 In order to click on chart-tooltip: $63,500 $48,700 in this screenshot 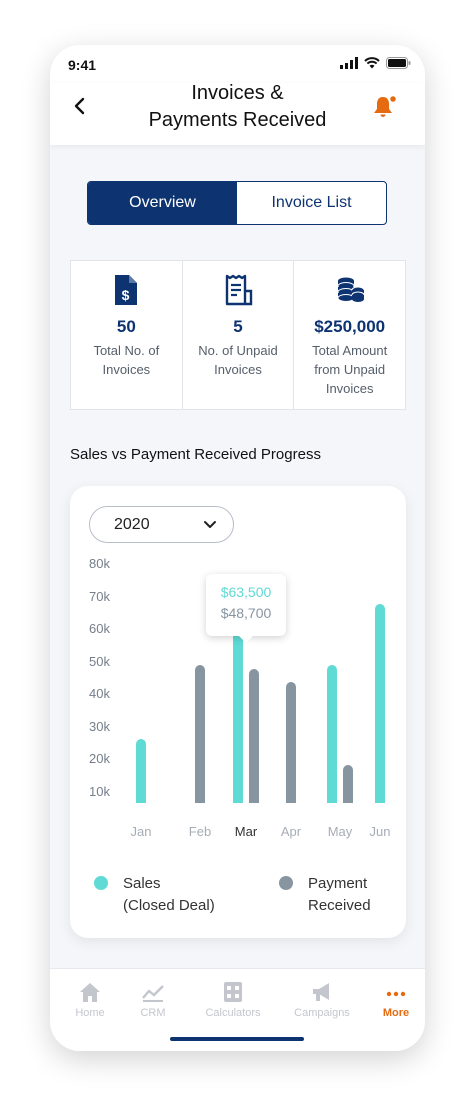, I will do `click(246, 608)`.